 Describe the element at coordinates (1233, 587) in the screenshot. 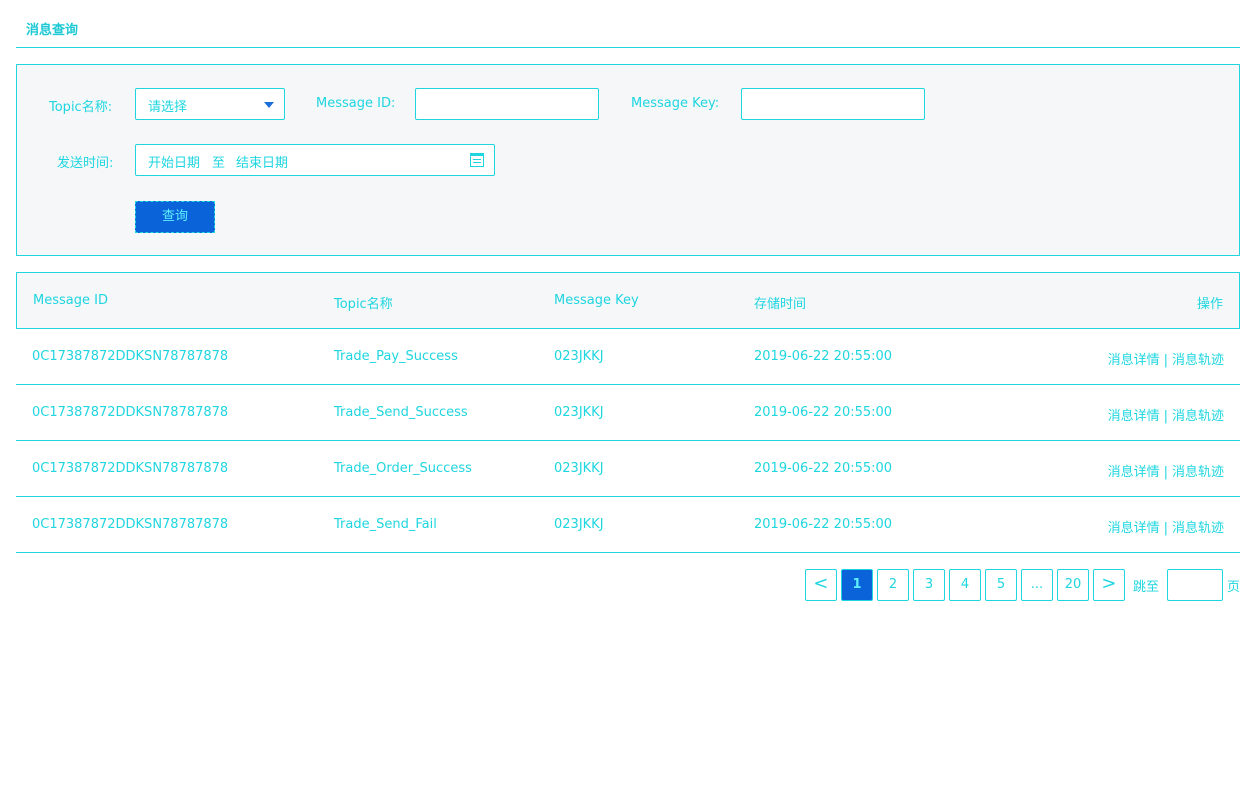

I see `page-unit-label: 页` at that location.